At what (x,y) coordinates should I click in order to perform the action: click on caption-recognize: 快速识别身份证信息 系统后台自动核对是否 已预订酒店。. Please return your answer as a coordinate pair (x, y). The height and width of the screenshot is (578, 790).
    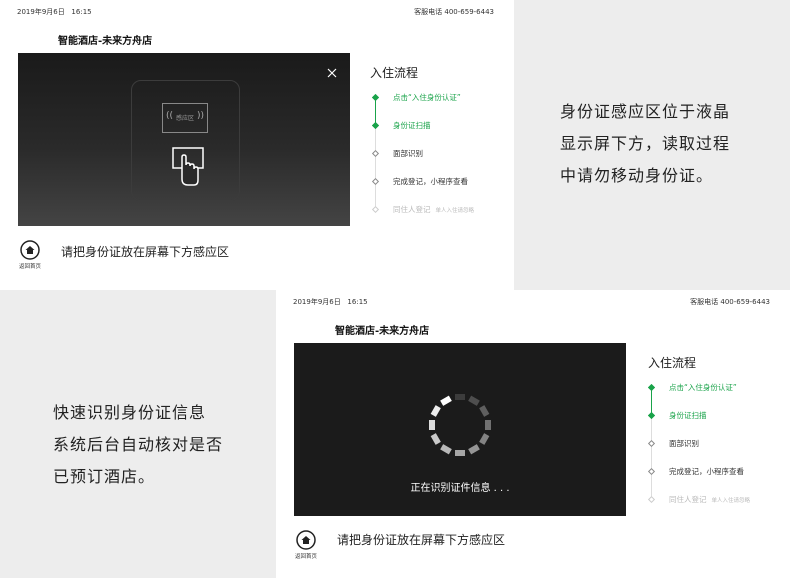
    Looking at the image, I should click on (138, 444).